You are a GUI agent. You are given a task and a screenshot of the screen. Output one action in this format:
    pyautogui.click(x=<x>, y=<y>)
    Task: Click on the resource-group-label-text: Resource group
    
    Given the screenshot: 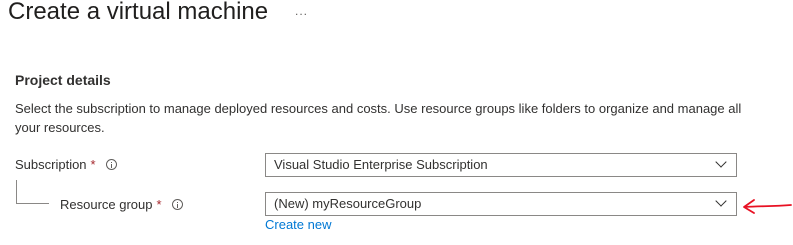 What is the action you would take?
    pyautogui.click(x=106, y=204)
    